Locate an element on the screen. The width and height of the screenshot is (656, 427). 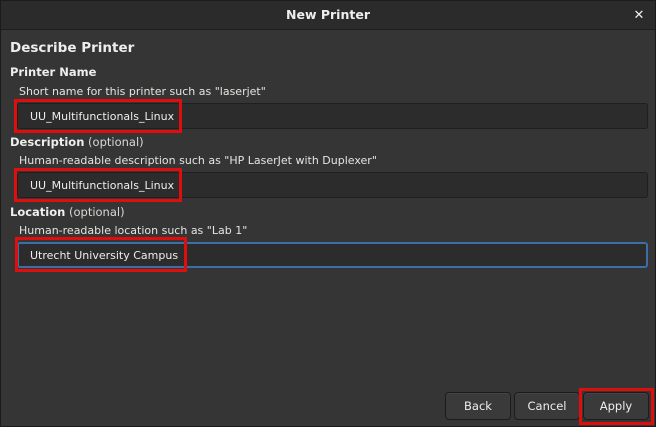
page-heading: Describe Printer is located at coordinates (72, 48).